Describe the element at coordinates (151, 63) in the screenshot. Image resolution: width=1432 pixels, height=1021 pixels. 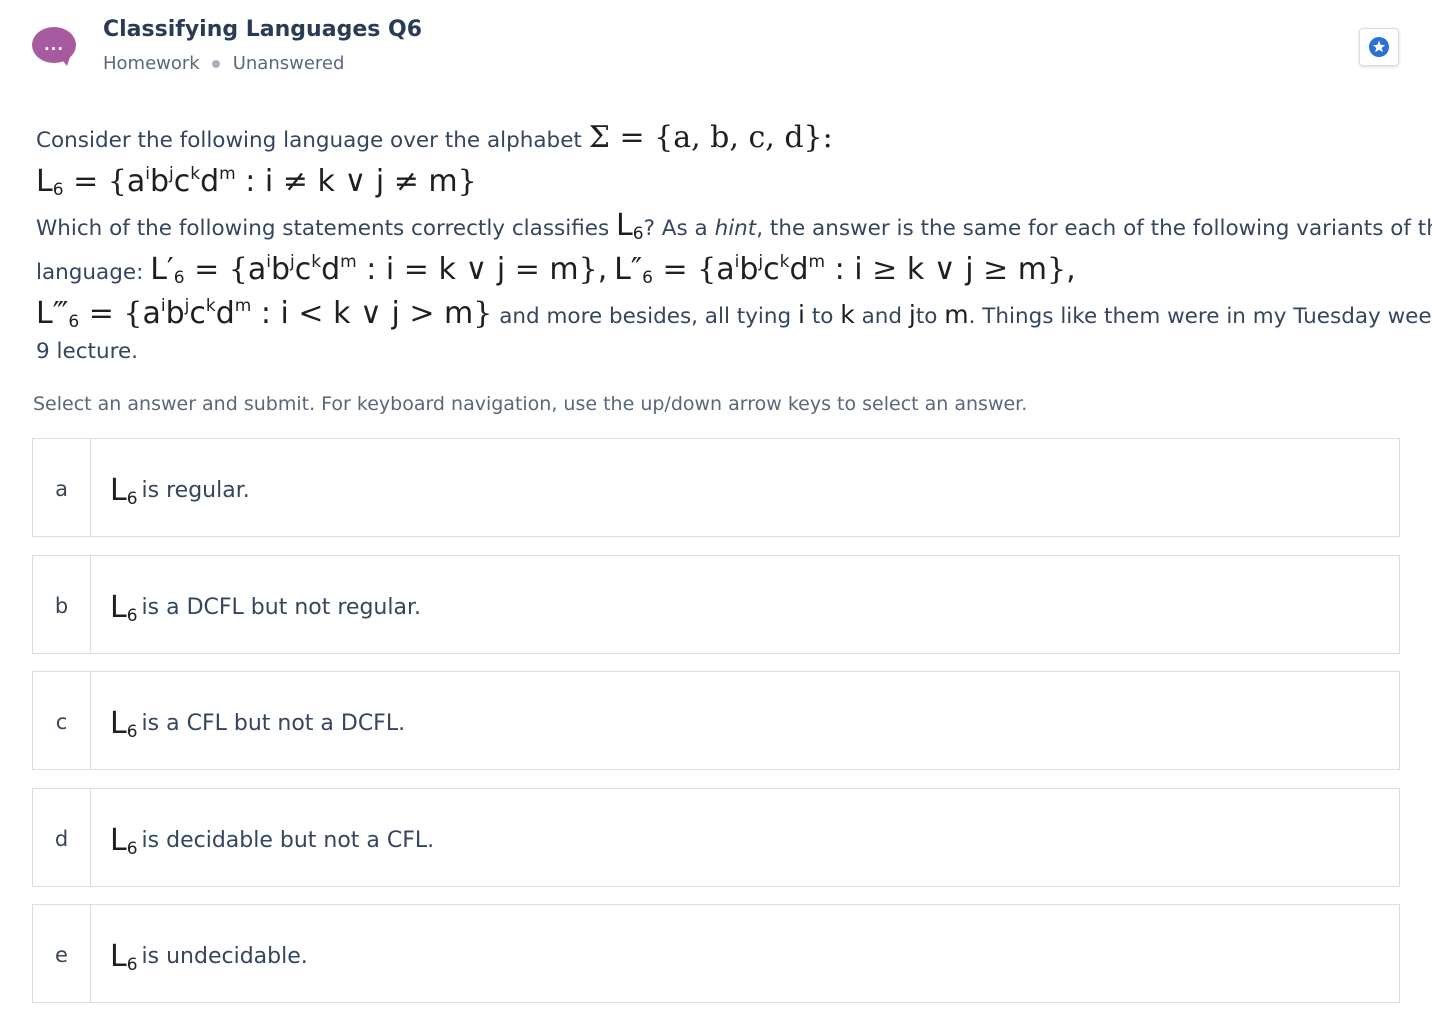
I see `question-type: Homework` at that location.